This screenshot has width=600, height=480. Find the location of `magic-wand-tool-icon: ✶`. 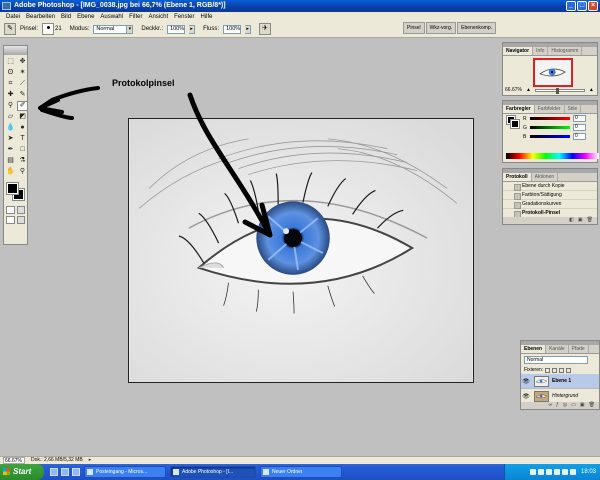

magic-wand-tool-icon: ✶ is located at coordinates (22, 73).